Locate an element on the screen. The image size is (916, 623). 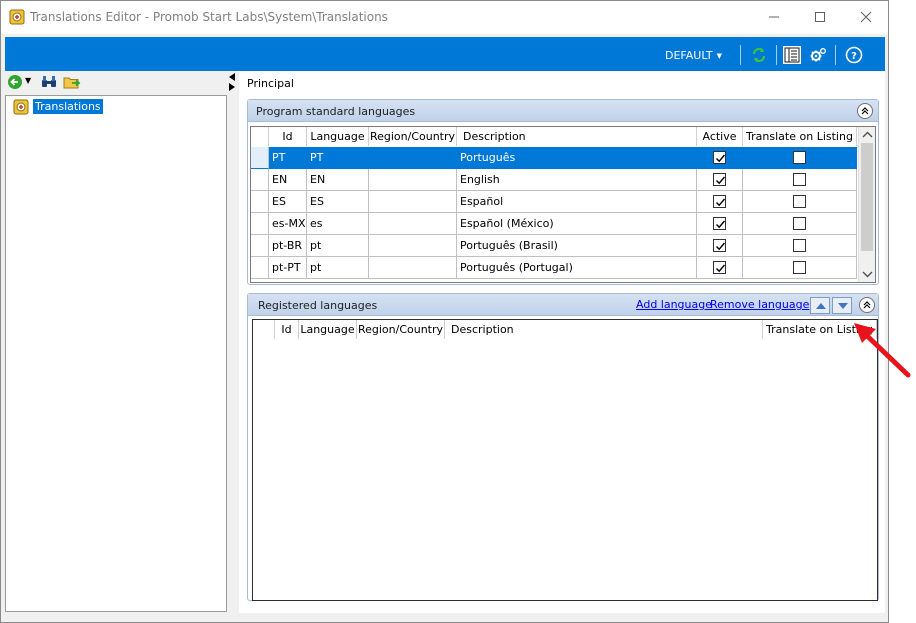
table-cell-id: pt-PT is located at coordinates (288, 268).